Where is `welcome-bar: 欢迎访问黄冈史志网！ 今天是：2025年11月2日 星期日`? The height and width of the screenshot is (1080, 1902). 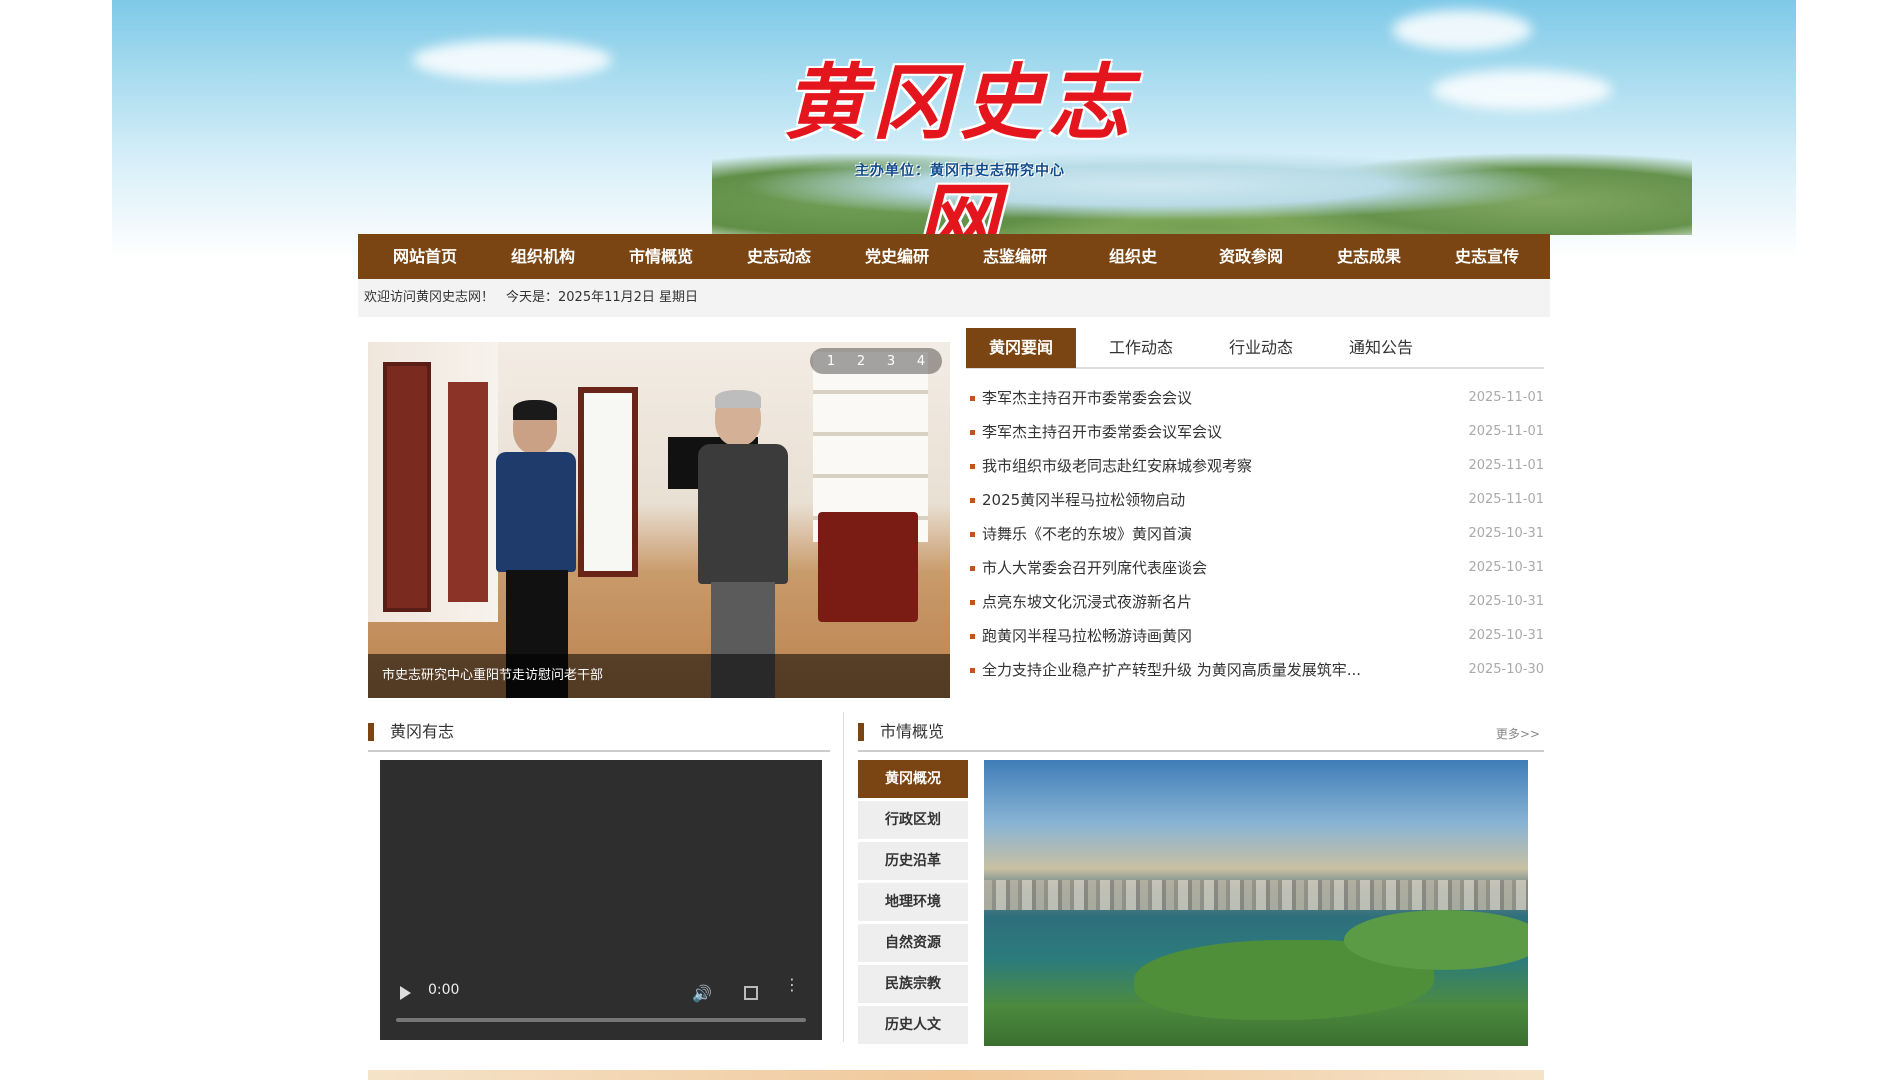 welcome-bar: 欢迎访问黄冈史志网！ 今天是：2025年11月2日 星期日 is located at coordinates (954, 298).